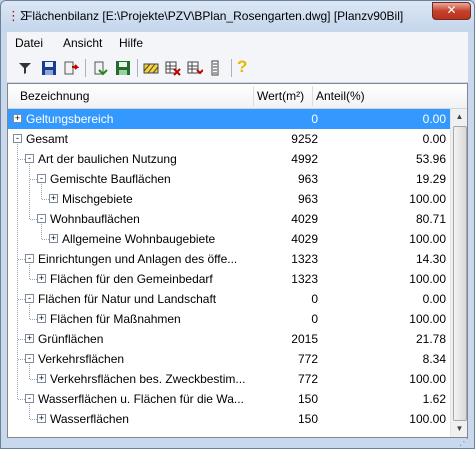 Image resolution: width=475 pixels, height=449 pixels. What do you see at coordinates (173, 68) in the screenshot?
I see `table-export-icon` at bounding box center [173, 68].